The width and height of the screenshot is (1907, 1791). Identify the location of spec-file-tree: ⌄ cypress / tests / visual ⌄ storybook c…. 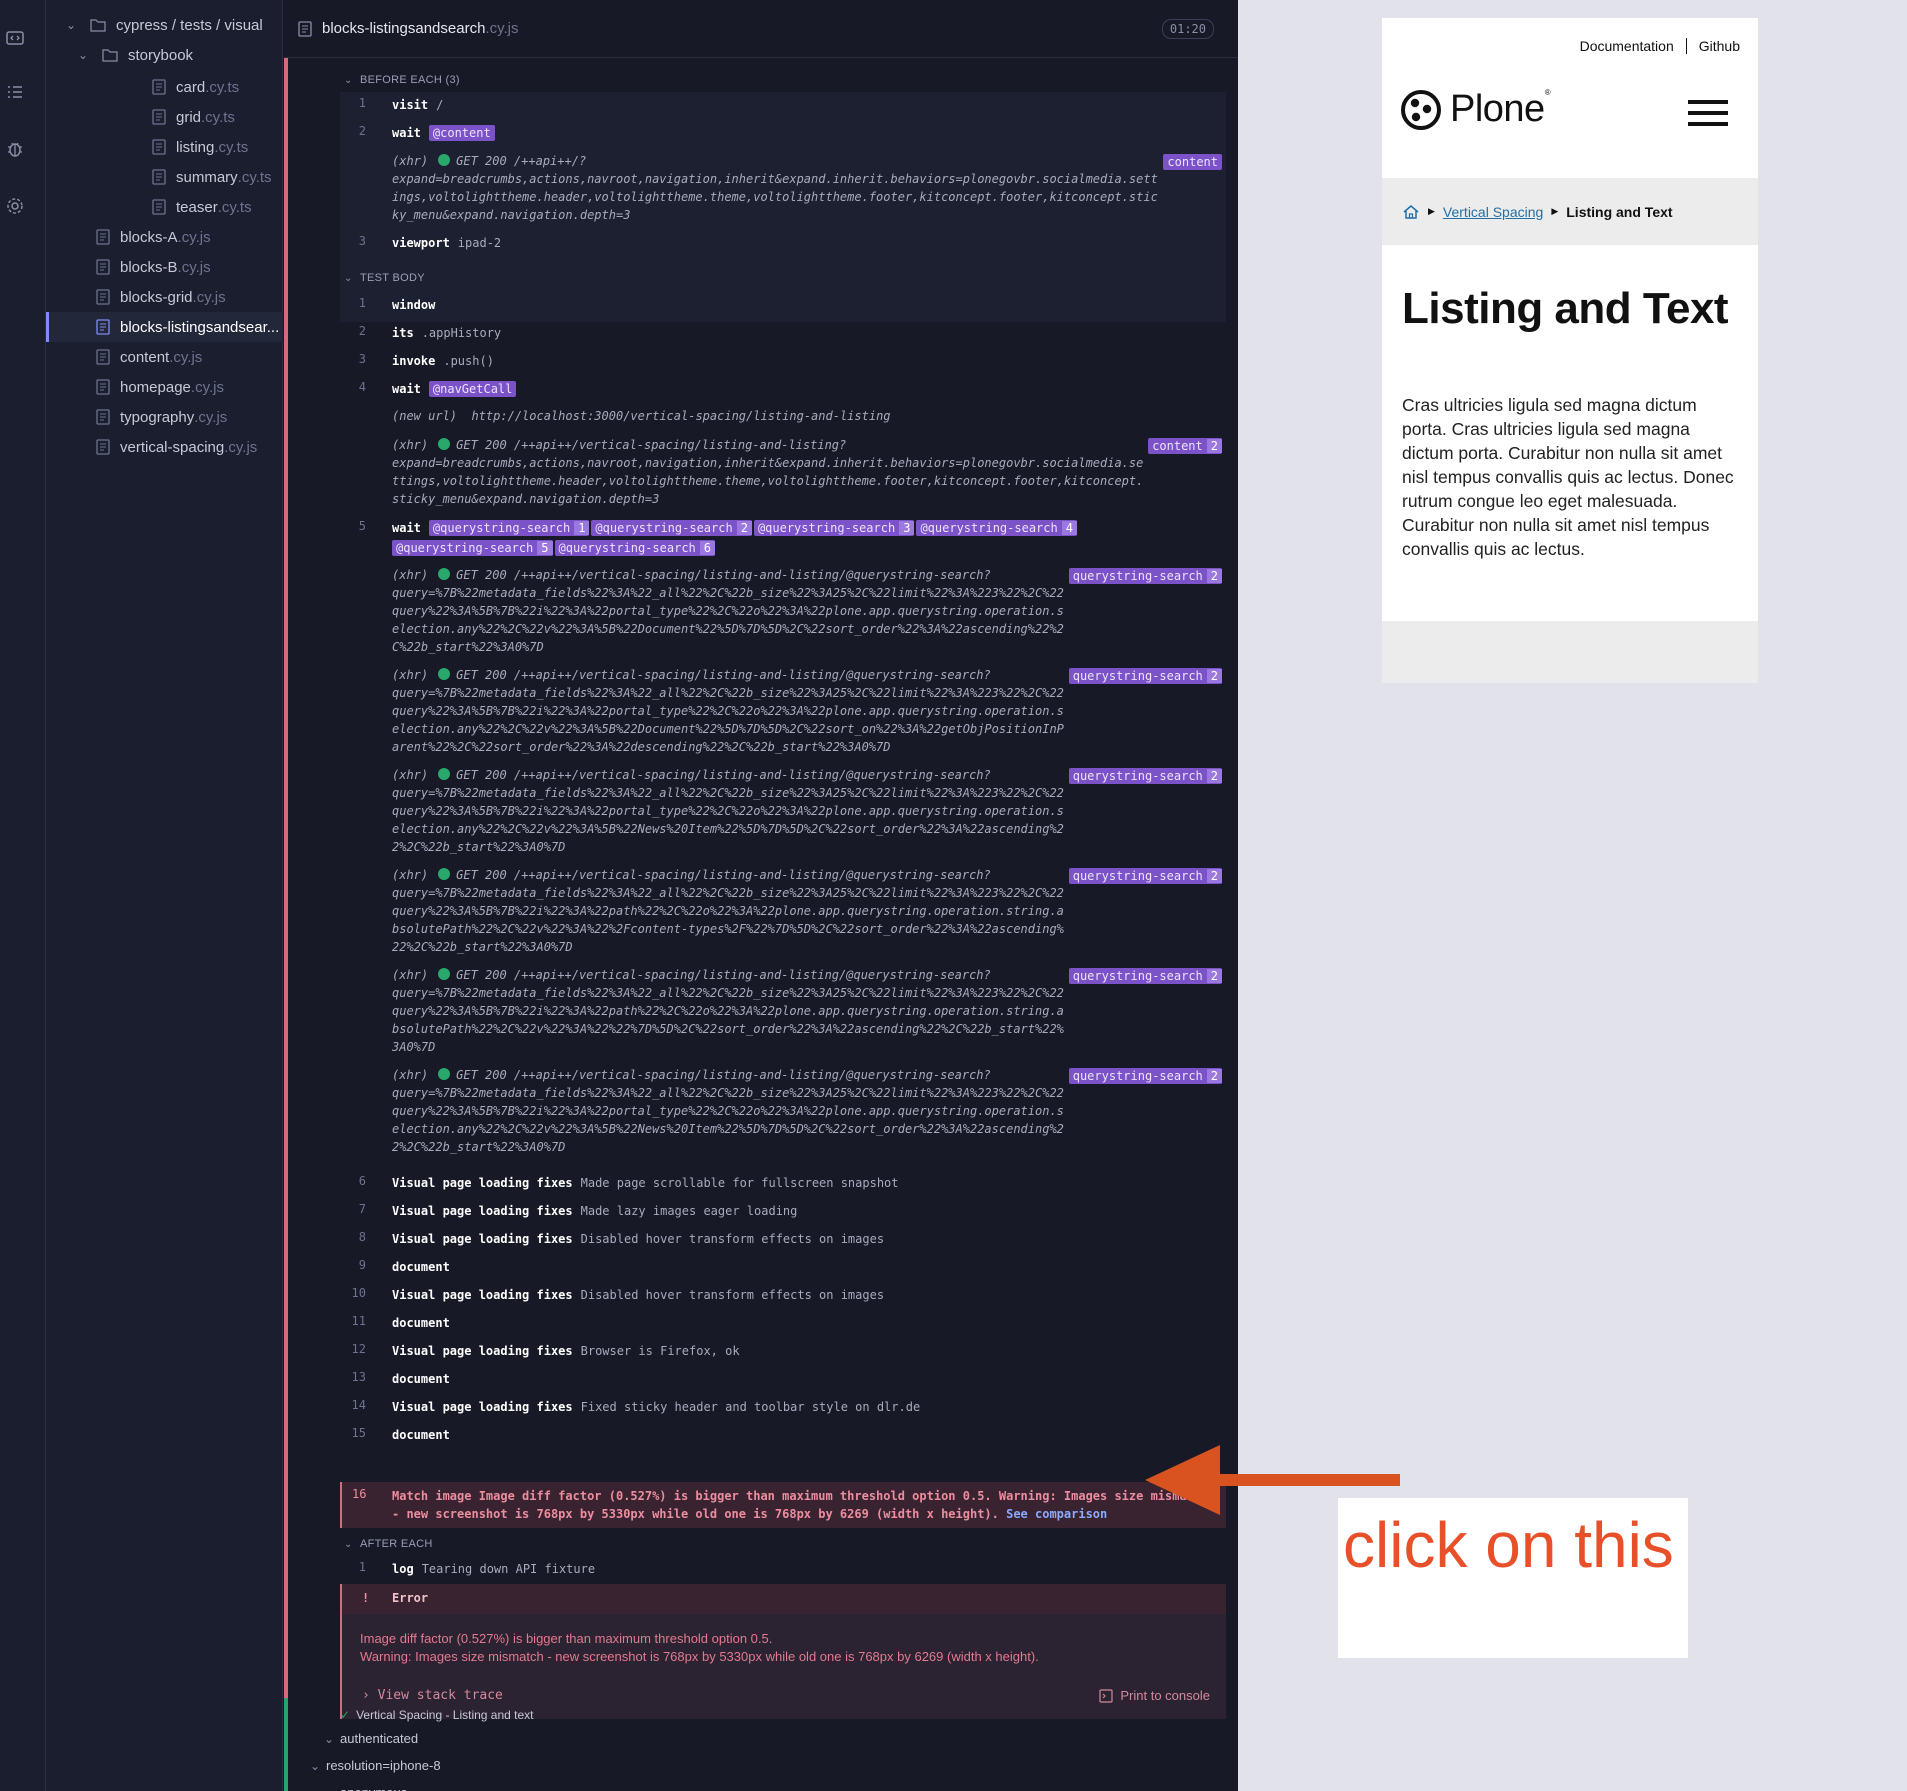
(164, 895).